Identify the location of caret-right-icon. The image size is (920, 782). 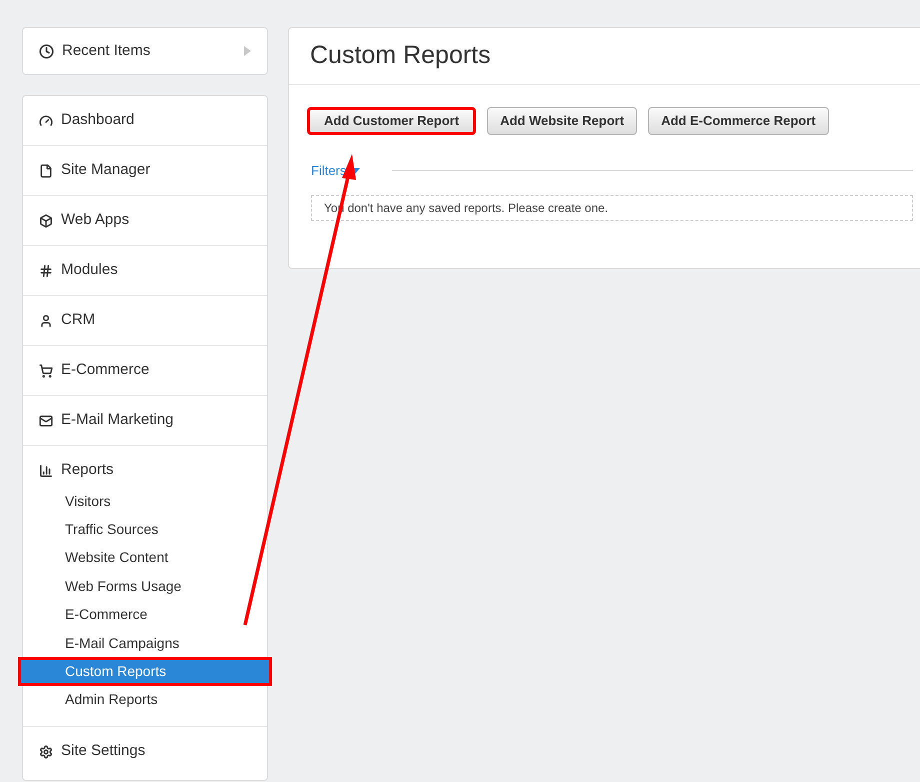
(247, 51).